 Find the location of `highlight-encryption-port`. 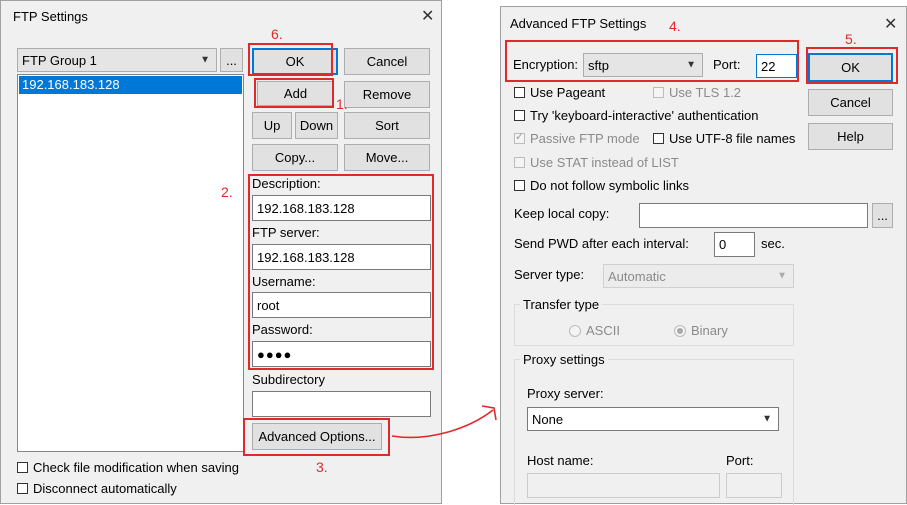

highlight-encryption-port is located at coordinates (652, 61).